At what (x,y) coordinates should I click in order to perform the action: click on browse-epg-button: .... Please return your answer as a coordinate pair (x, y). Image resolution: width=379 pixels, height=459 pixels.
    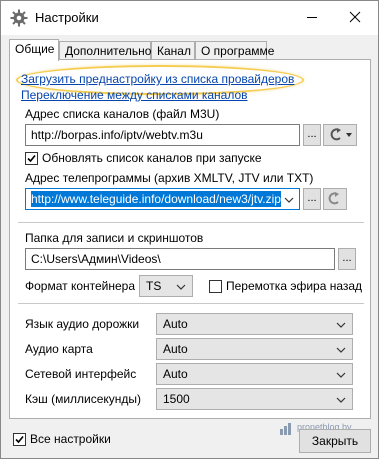
    Looking at the image, I should click on (312, 199).